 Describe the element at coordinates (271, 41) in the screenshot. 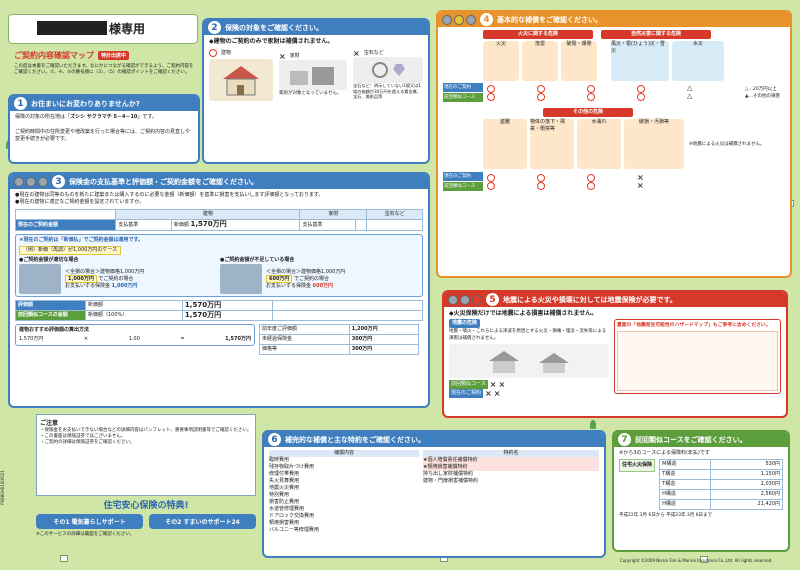

I see `section-2-heading: ◆建物のご契約のみで家財は補償されません。` at that location.